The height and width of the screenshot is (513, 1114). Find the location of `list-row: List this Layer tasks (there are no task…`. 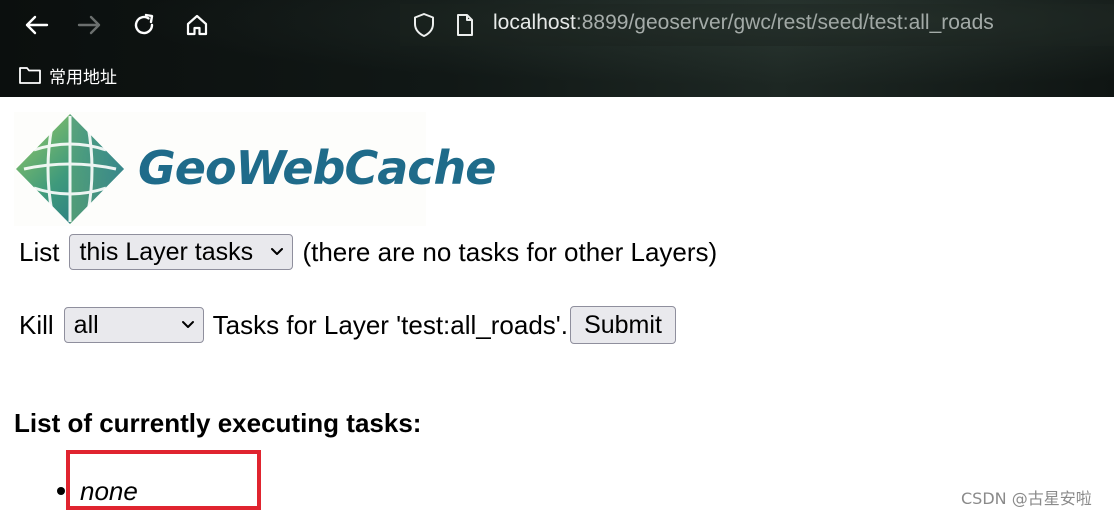

list-row: List this Layer tasks (there are no task… is located at coordinates (368, 252).